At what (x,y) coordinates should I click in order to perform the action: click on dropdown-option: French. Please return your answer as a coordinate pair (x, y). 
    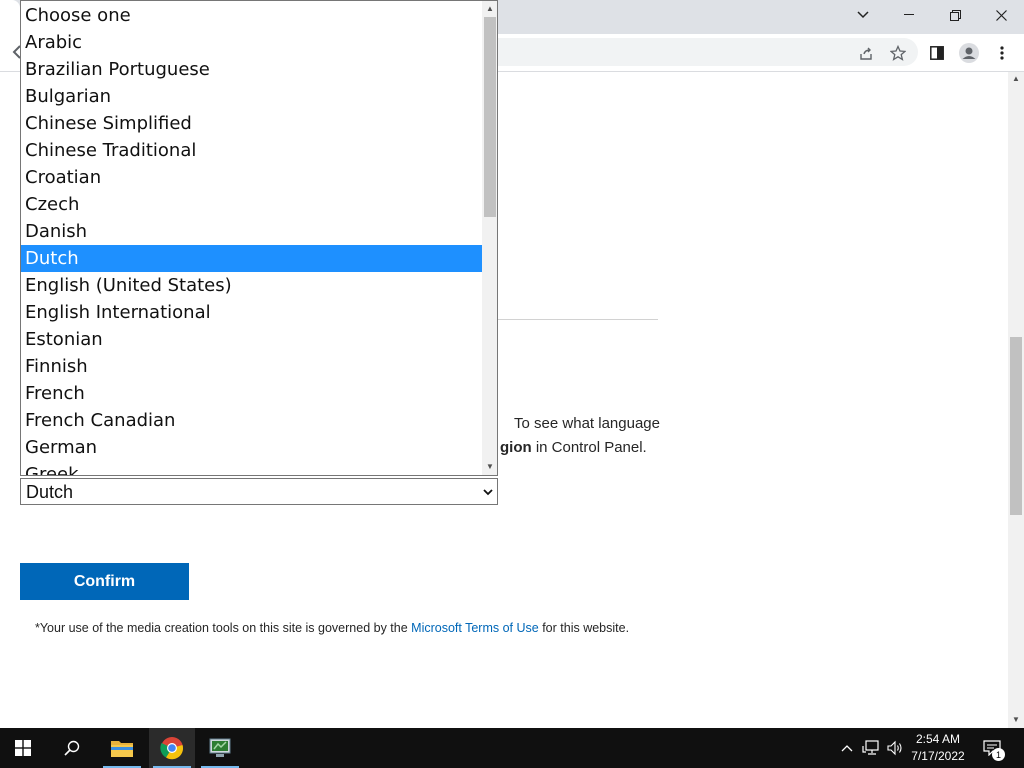
    Looking at the image, I should click on (251, 393).